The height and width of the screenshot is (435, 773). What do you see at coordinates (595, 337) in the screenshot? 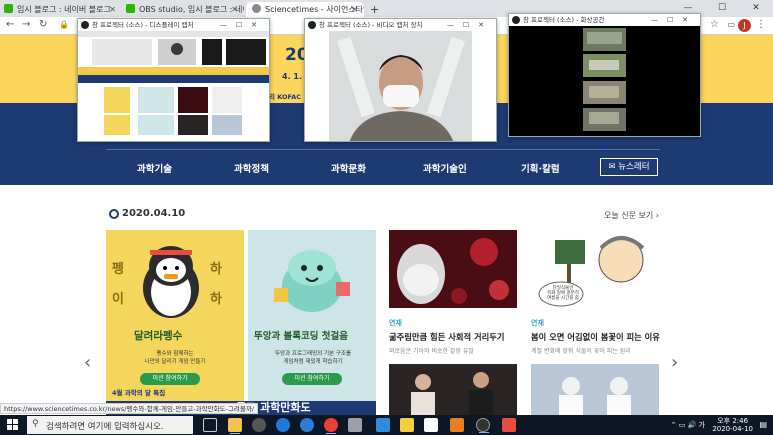
I see `article-title: 봄이 오면 어김없이 봄꽃이 피는 이유` at bounding box center [595, 337].